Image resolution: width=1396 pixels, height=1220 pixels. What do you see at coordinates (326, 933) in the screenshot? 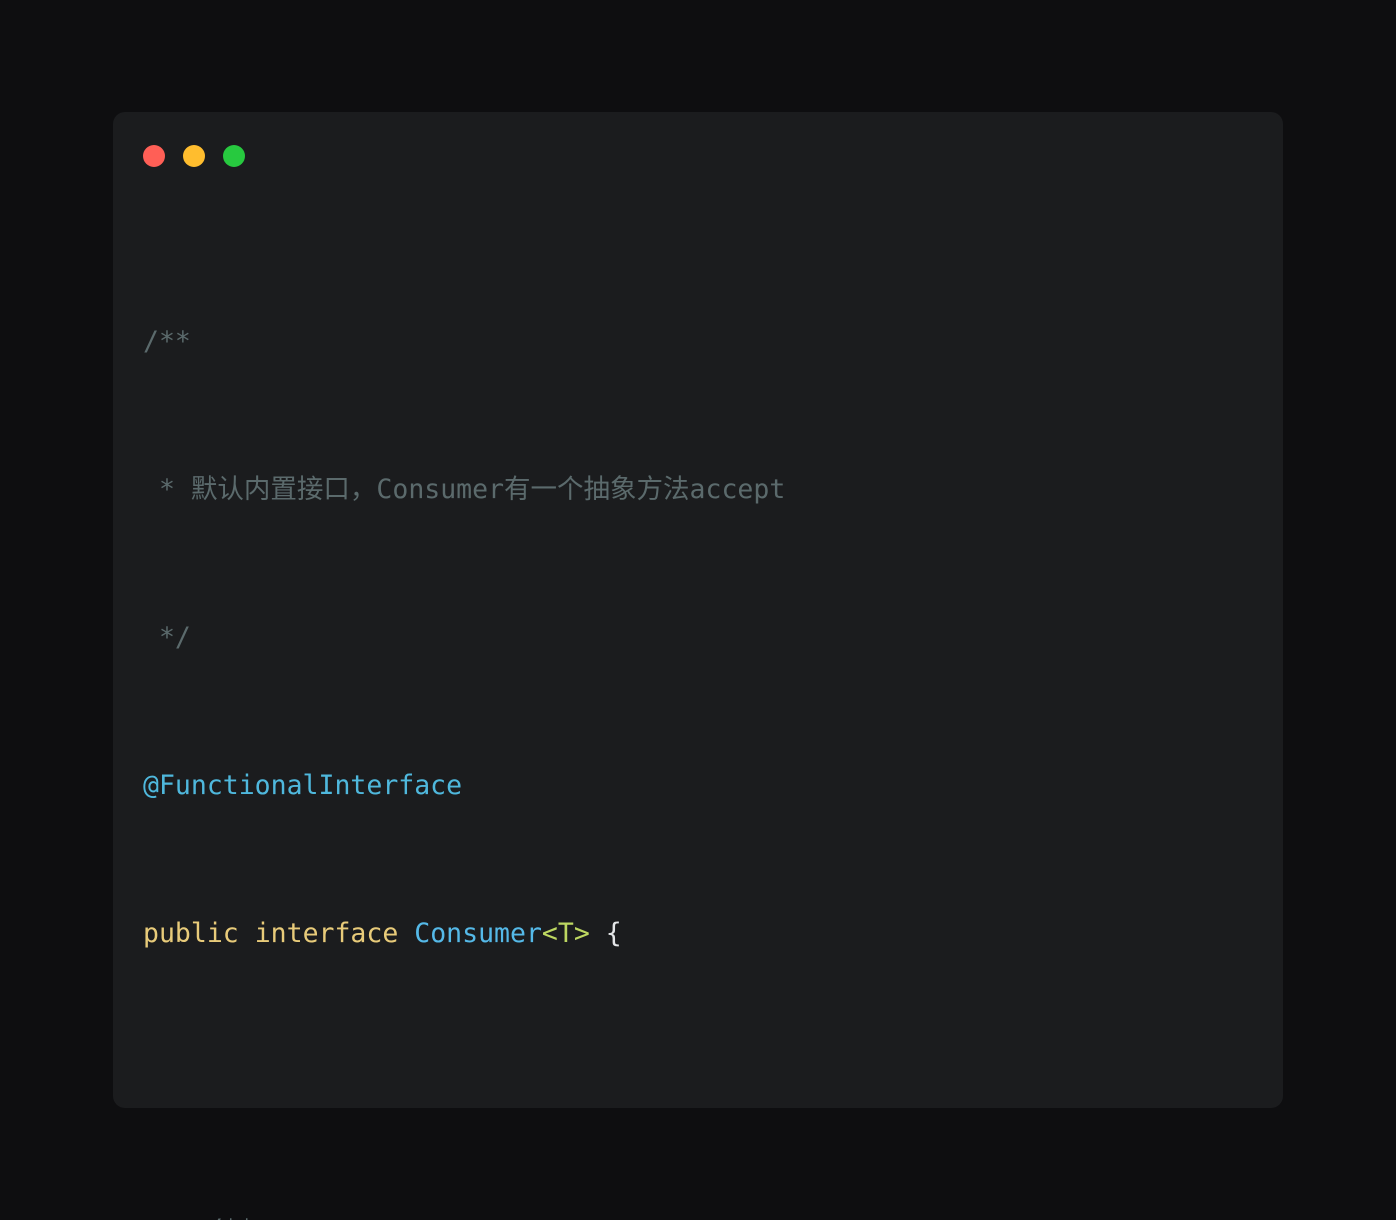
I see `keyword-interface: interface` at bounding box center [326, 933].